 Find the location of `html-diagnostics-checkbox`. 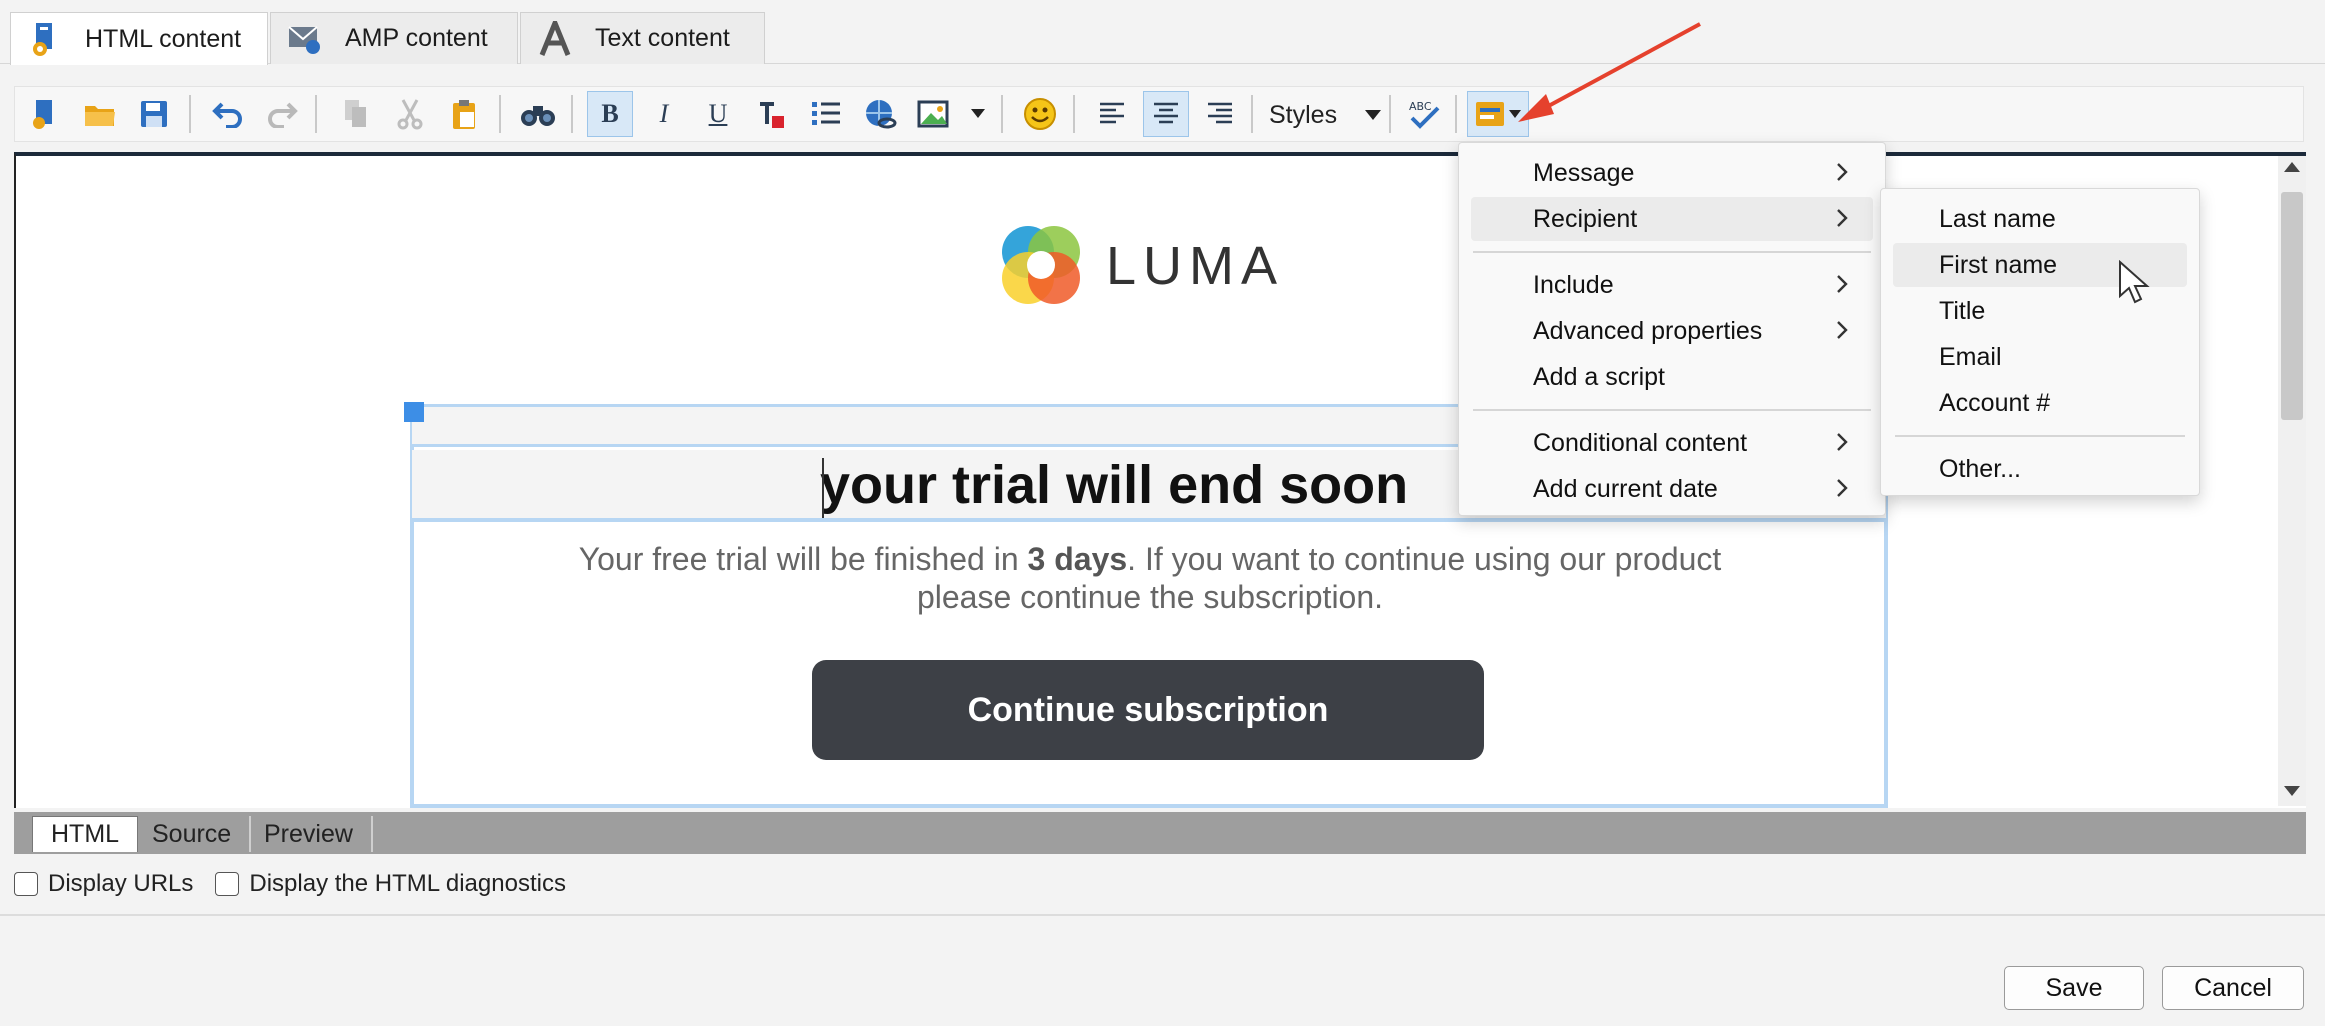

html-diagnostics-checkbox is located at coordinates (227, 884).